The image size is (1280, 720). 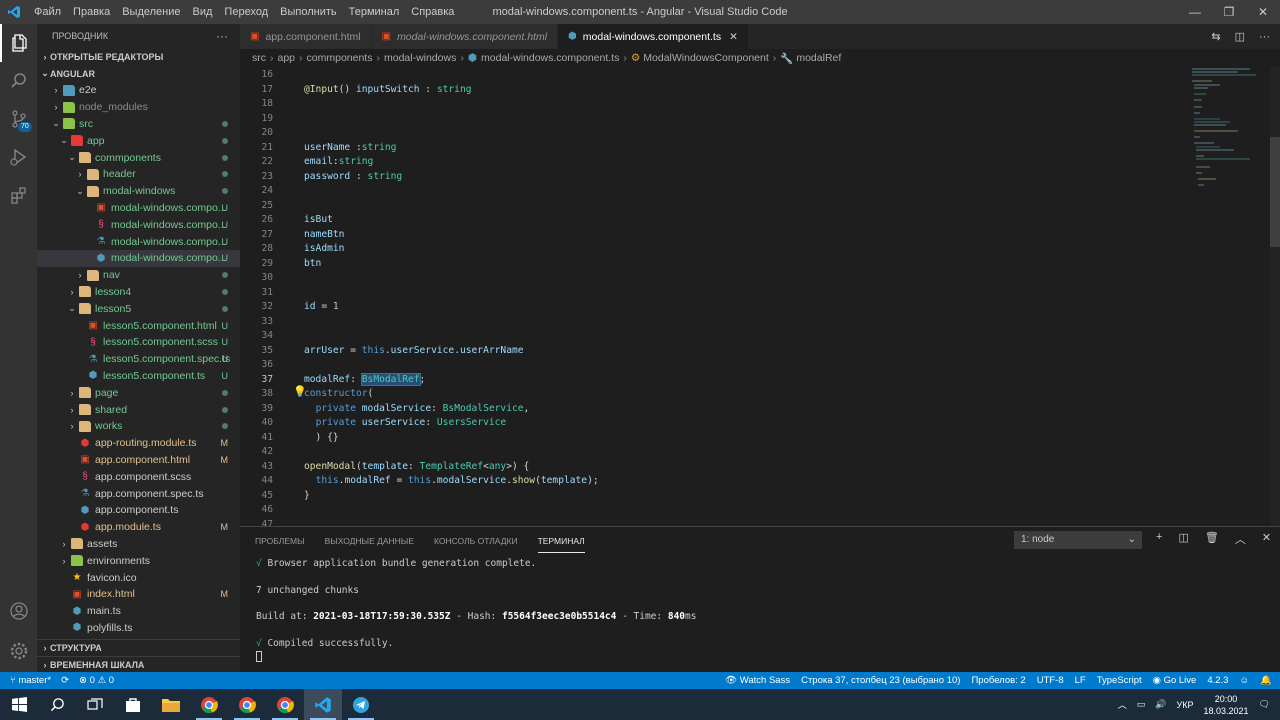 What do you see at coordinates (138, 224) in the screenshot?
I see `tree-file: § modal-windows.compo... U` at bounding box center [138, 224].